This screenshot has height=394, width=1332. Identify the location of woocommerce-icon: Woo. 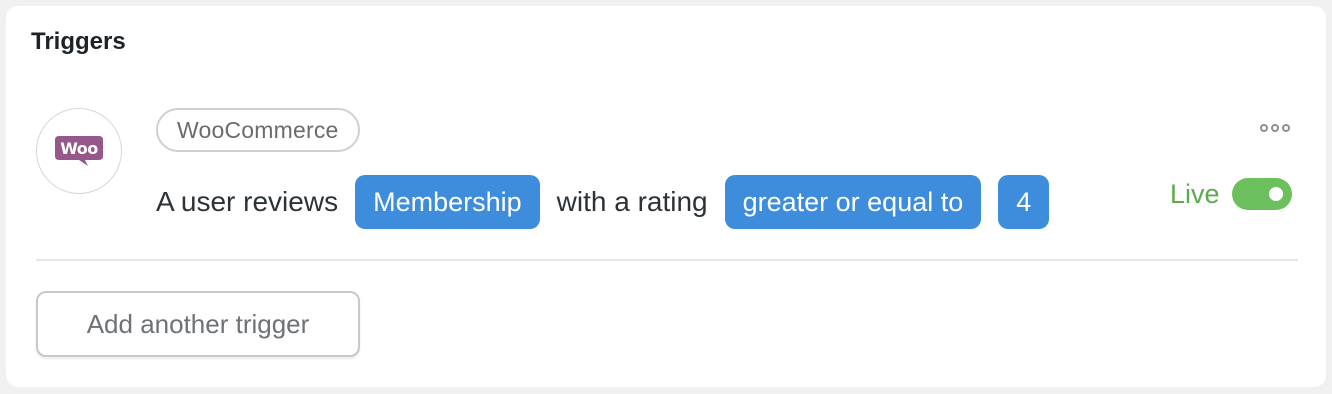
(79, 151).